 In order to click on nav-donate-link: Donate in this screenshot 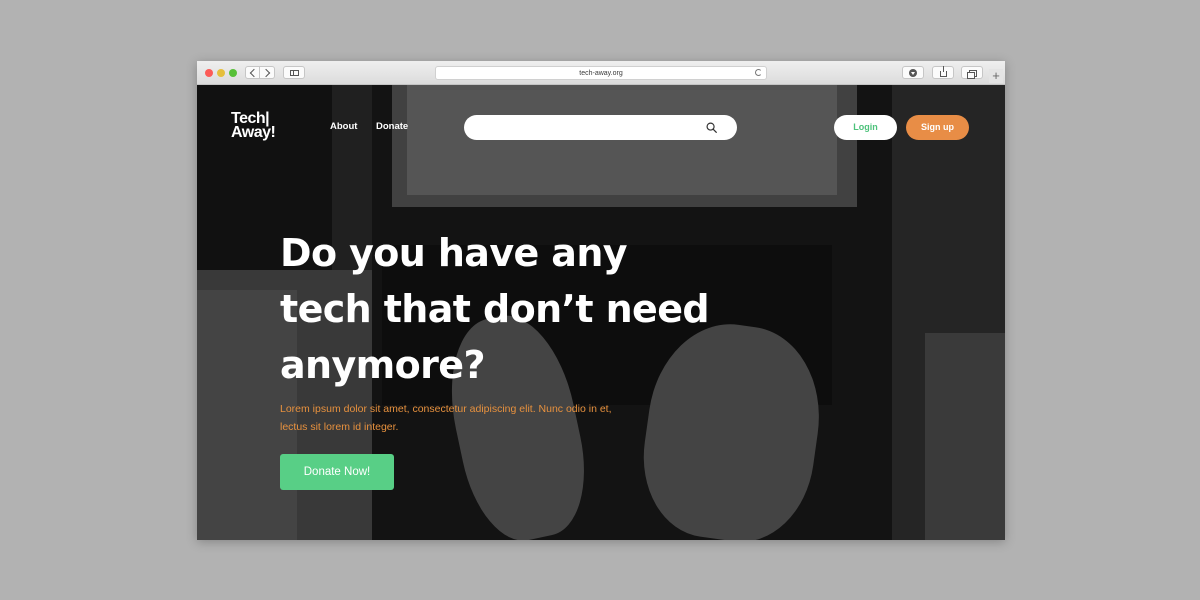, I will do `click(392, 126)`.